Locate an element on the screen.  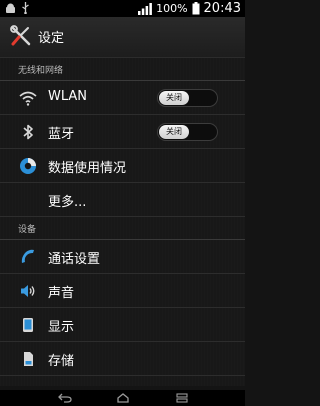
bluetooth-toggle-state: 关闭 is located at coordinates (174, 132).